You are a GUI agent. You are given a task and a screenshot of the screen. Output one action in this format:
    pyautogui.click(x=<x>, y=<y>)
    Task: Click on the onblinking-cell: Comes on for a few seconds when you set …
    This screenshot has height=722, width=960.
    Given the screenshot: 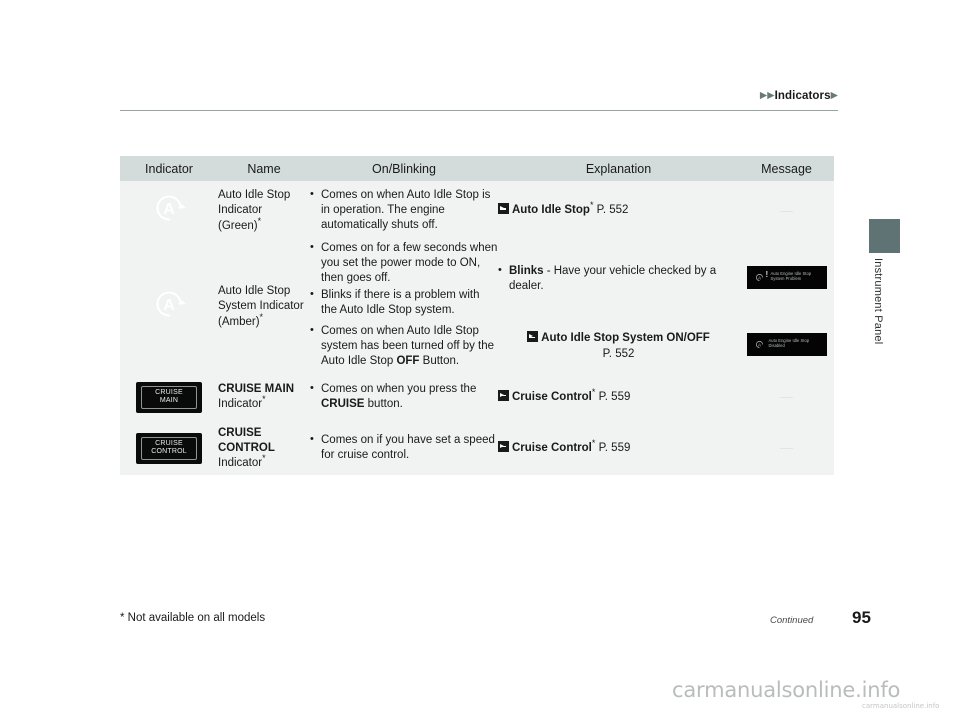 What is the action you would take?
    pyautogui.click(x=404, y=279)
    